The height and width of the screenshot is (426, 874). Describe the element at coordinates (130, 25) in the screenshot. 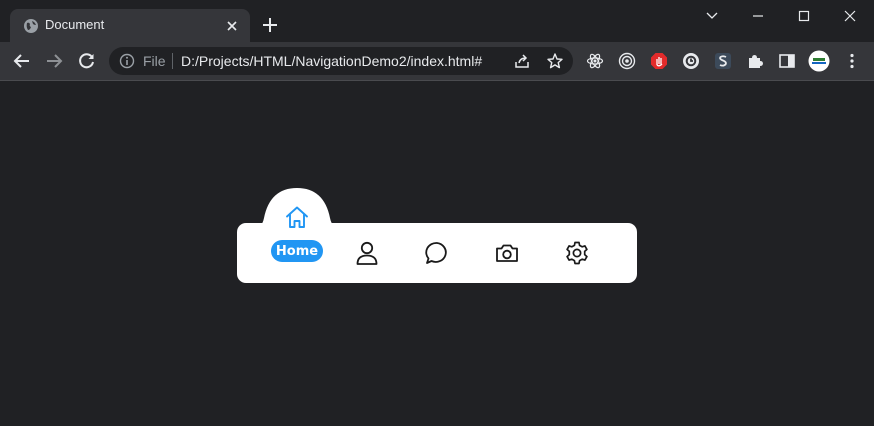

I see `browser-tab: Document` at that location.